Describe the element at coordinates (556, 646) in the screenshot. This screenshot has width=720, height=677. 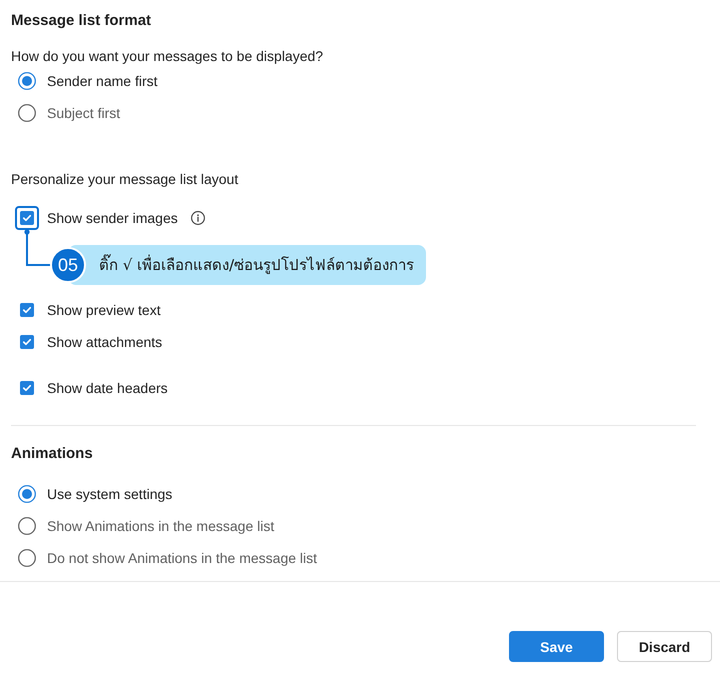
I see `save-button: Save` at that location.